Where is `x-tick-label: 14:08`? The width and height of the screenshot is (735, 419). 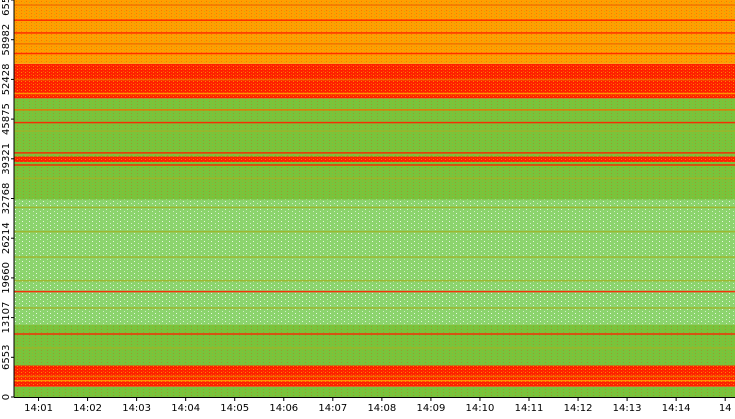
x-tick-label: 14:08 is located at coordinates (381, 408).